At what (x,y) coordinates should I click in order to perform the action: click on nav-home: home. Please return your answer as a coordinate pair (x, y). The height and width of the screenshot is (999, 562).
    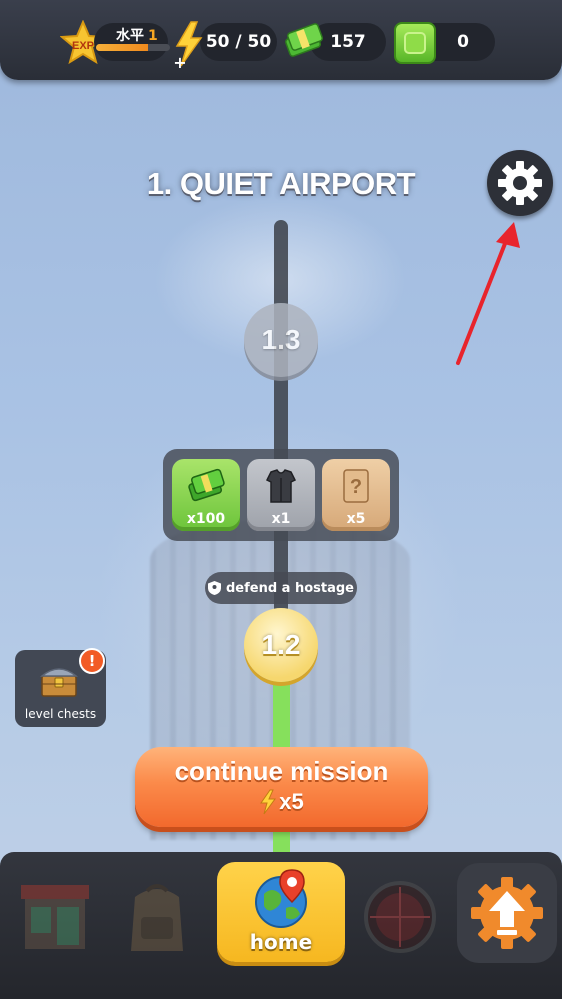
    Looking at the image, I should click on (281, 912).